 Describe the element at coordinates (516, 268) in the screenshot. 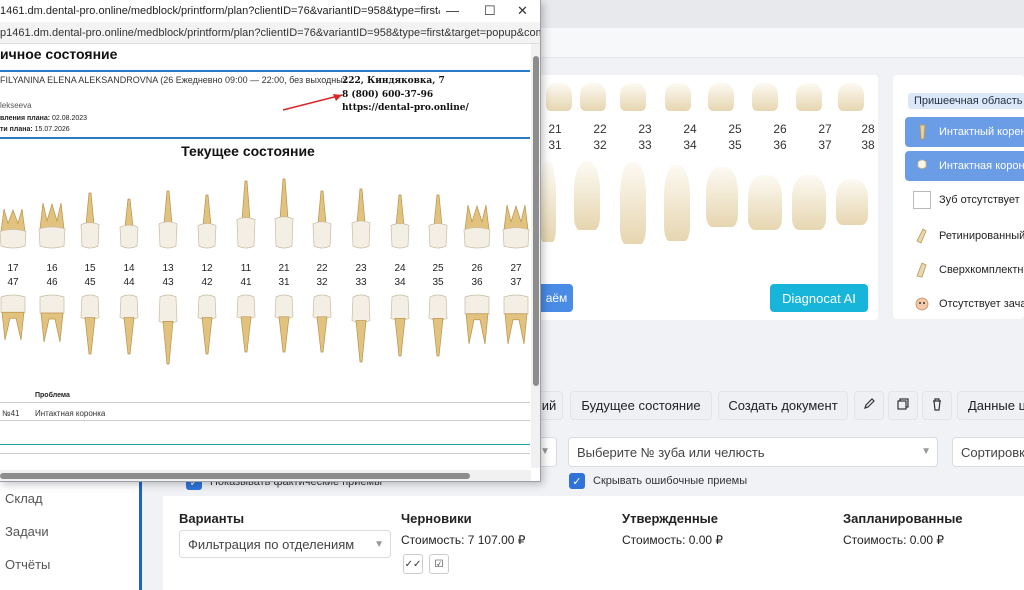

I see `upper-tooth-number: 27` at that location.